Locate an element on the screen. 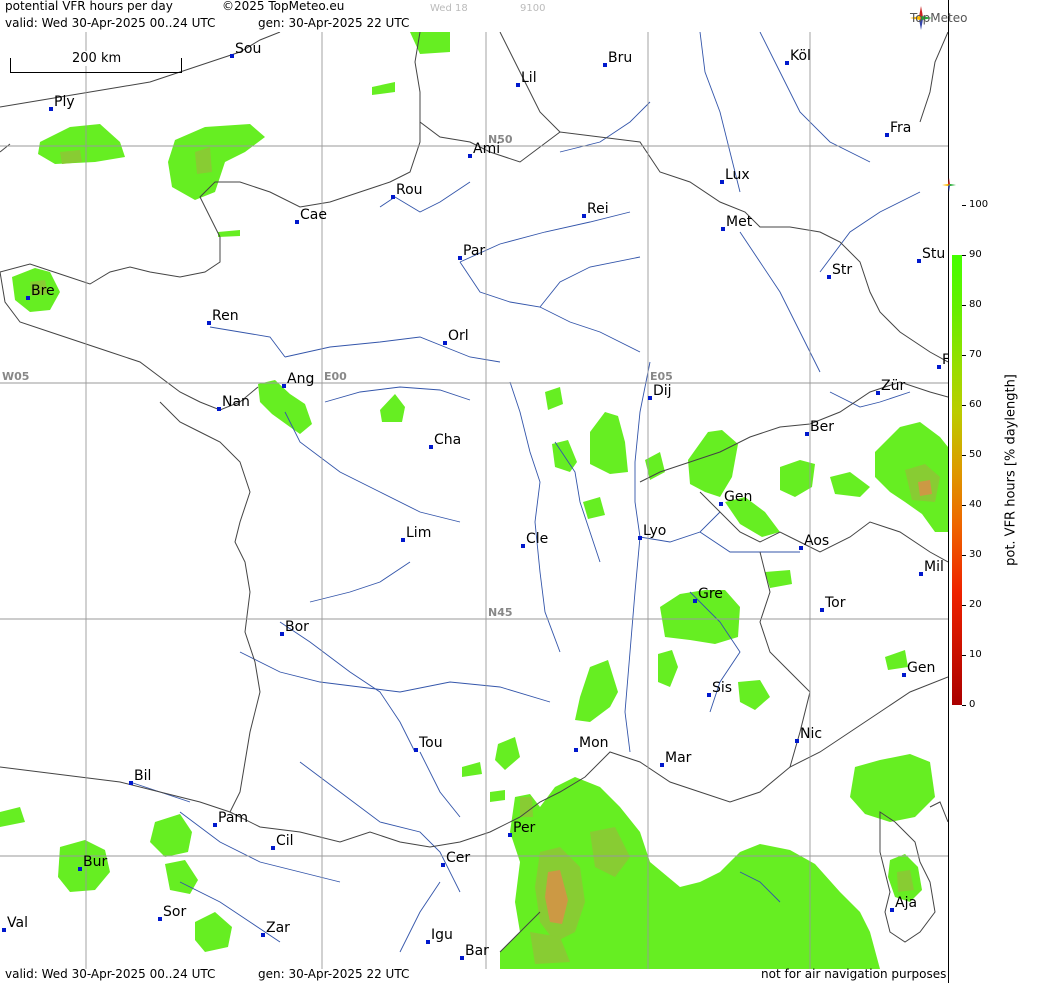 This screenshot has height=983, width=1039. city-marker: Ang is located at coordinates (298, 379).